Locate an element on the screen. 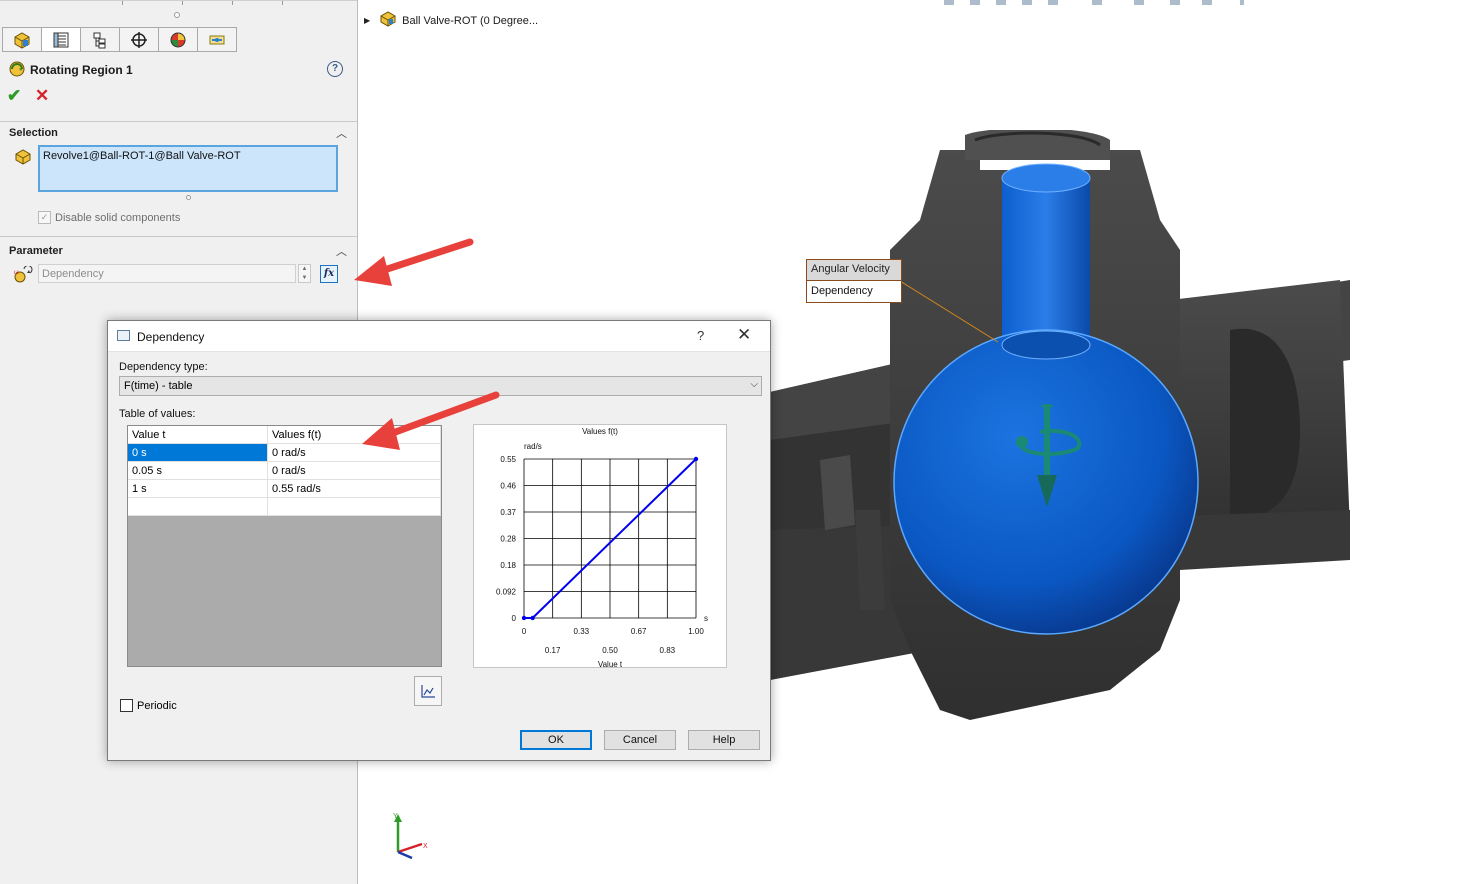 This screenshot has width=1477, height=884. x-tick-label: 0.33 is located at coordinates (582, 631).